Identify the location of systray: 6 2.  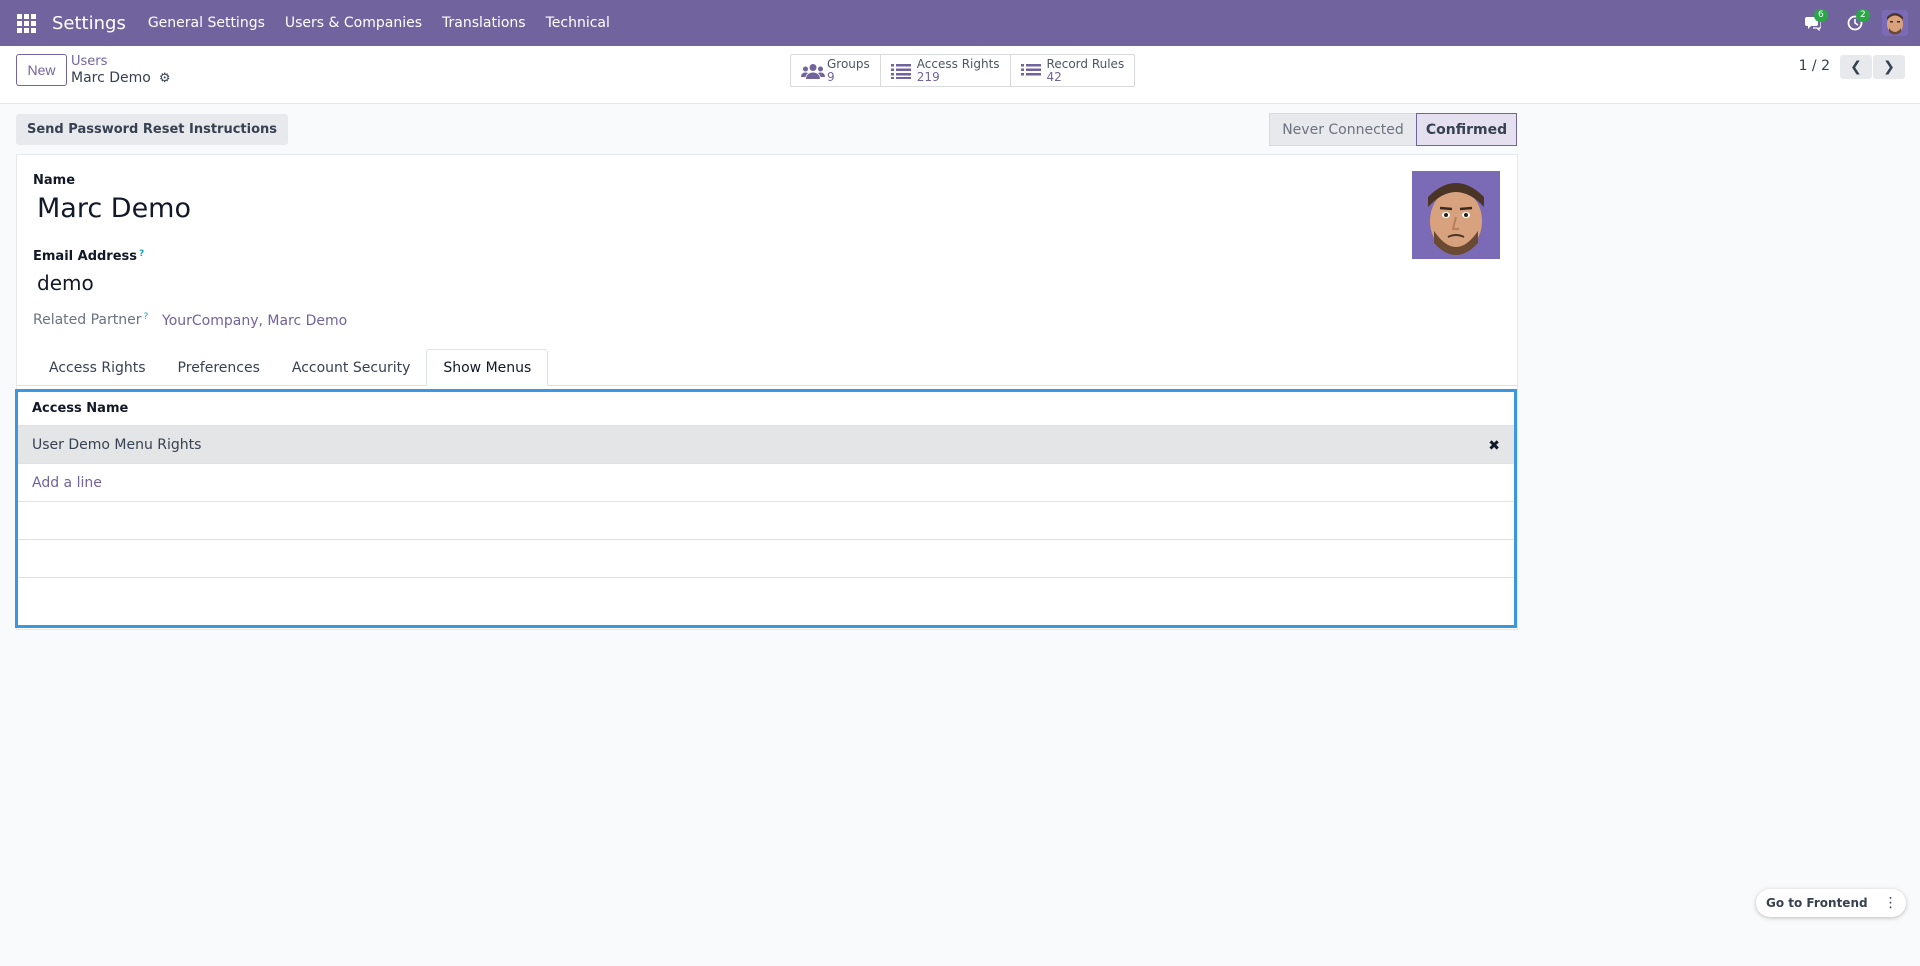
(1856, 23).